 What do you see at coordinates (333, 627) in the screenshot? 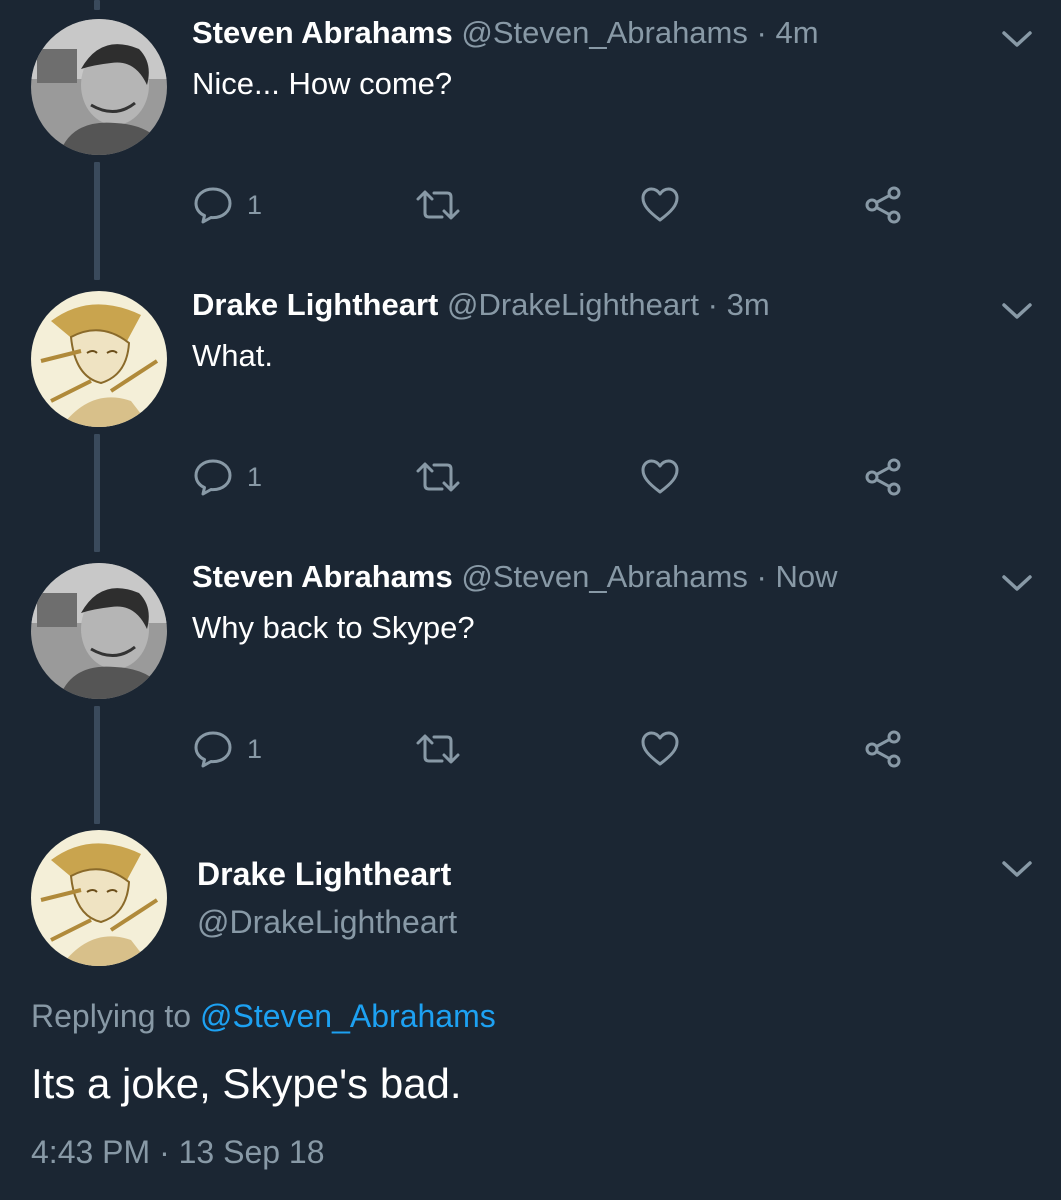
I see `tweet-text: Why back to Skype?` at bounding box center [333, 627].